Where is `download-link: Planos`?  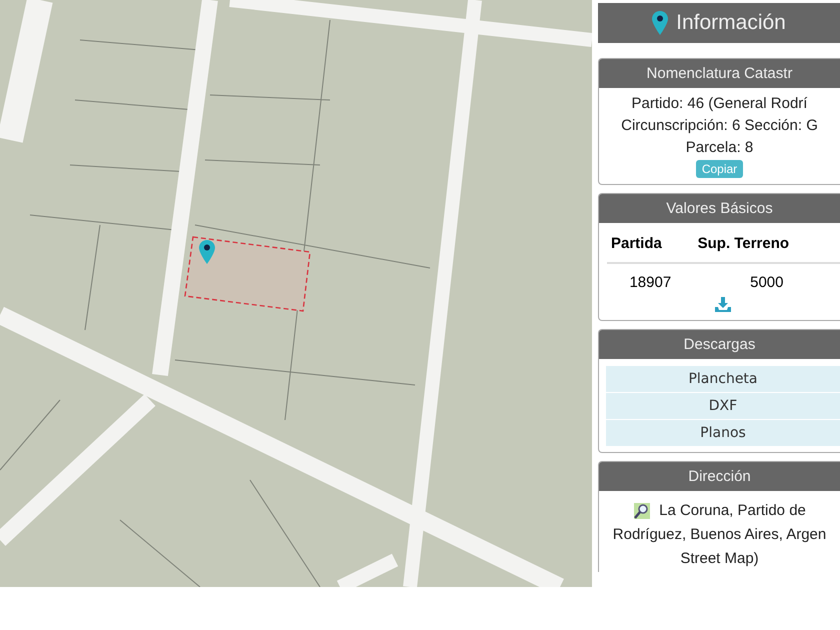
download-link: Planos is located at coordinates (723, 432).